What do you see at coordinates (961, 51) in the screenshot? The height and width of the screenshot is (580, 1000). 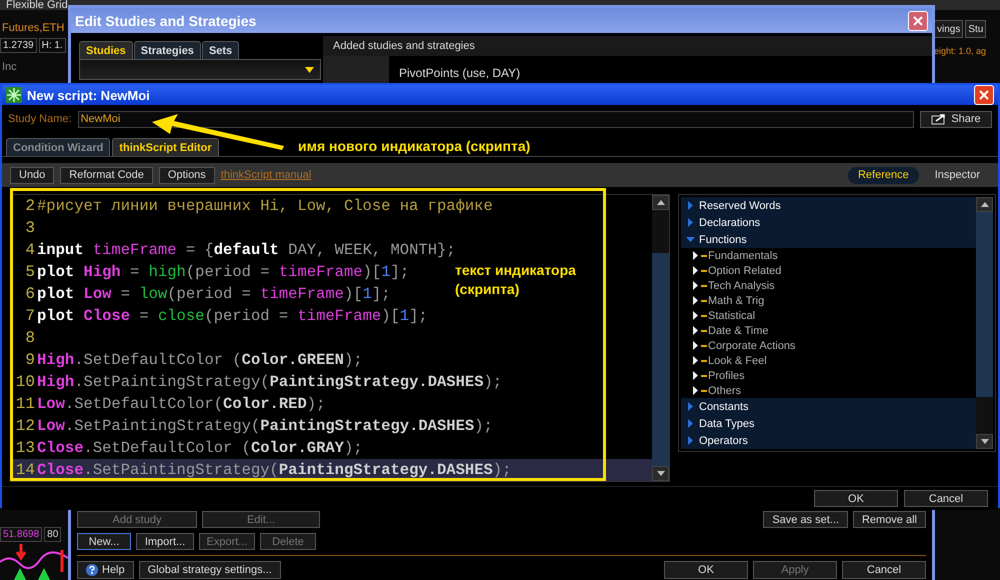 I see `info-text: eight: 1.0, ag` at bounding box center [961, 51].